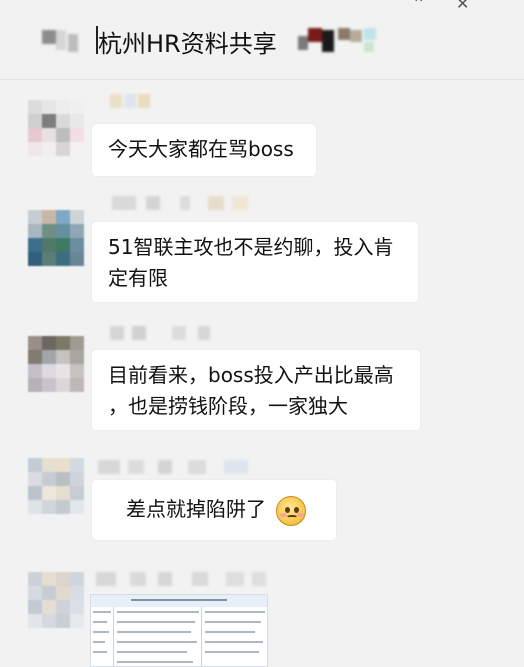  I want to click on chat-header: 杭州HR资料共享 ⌃ ✕, so click(262, 40).